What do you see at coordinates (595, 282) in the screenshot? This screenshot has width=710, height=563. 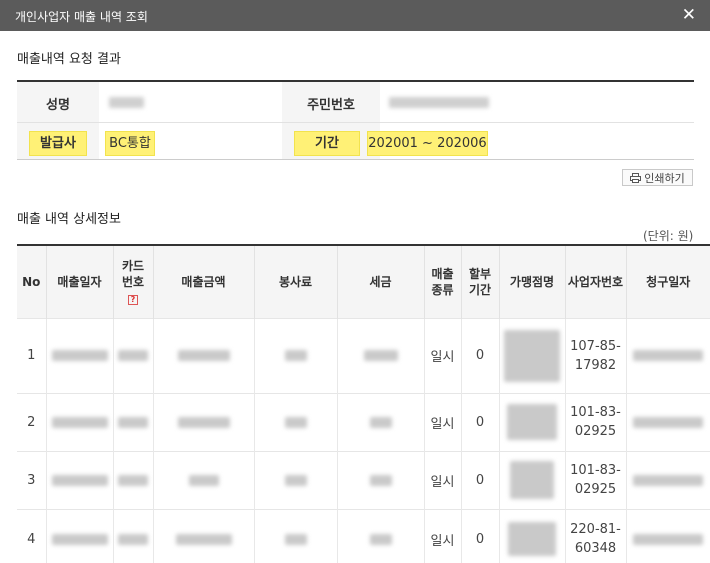 I see `col-biz-no: 사업자번호` at bounding box center [595, 282].